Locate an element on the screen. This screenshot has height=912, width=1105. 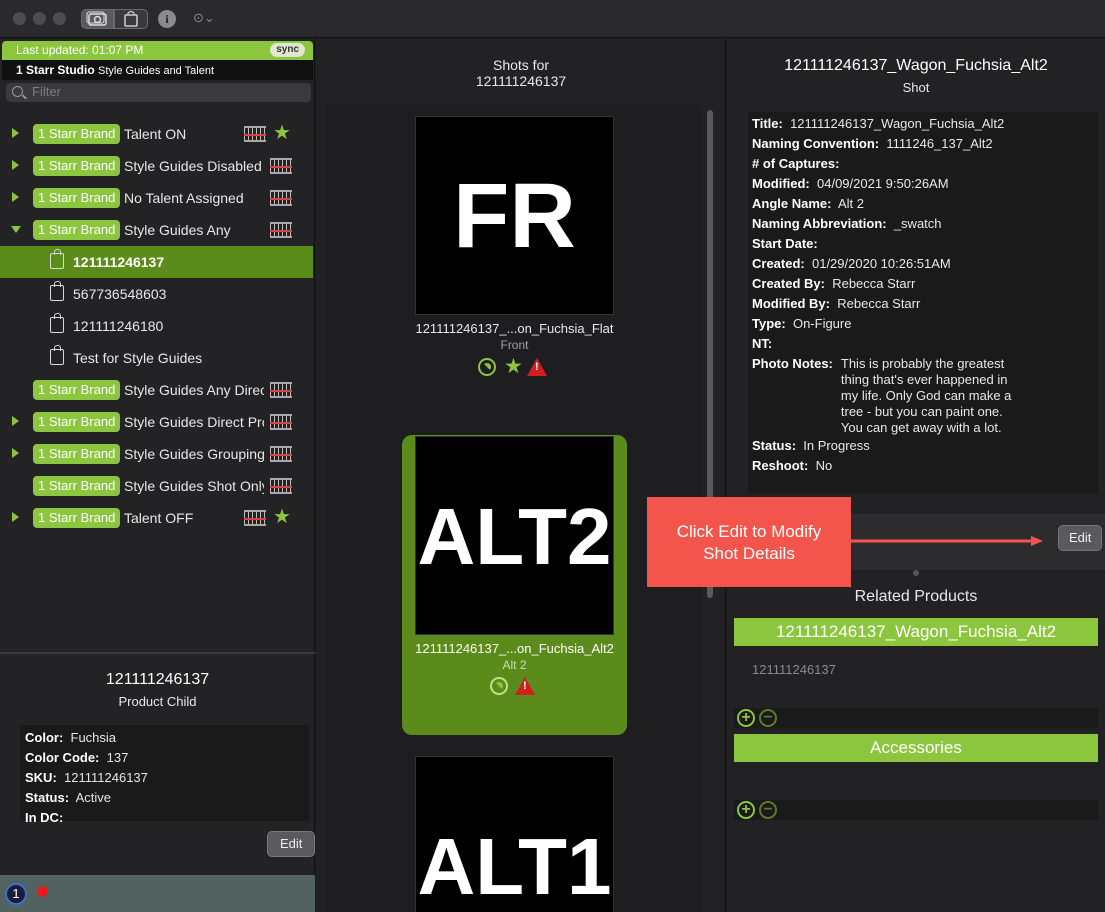
related-product-item: 121111246137 is located at coordinates (794, 669).